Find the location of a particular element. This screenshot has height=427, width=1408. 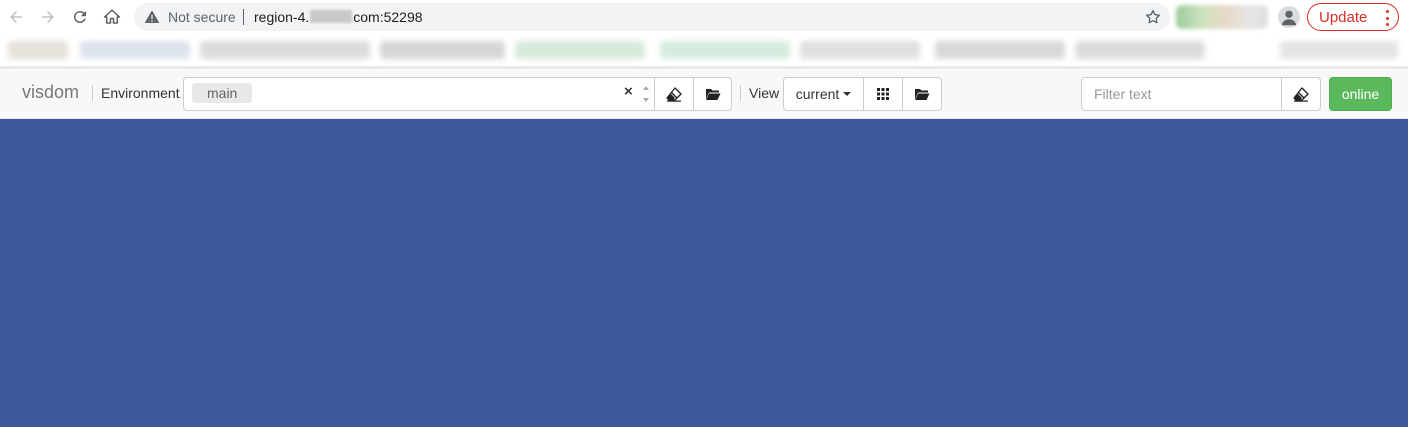

person-icon is located at coordinates (1289, 18).